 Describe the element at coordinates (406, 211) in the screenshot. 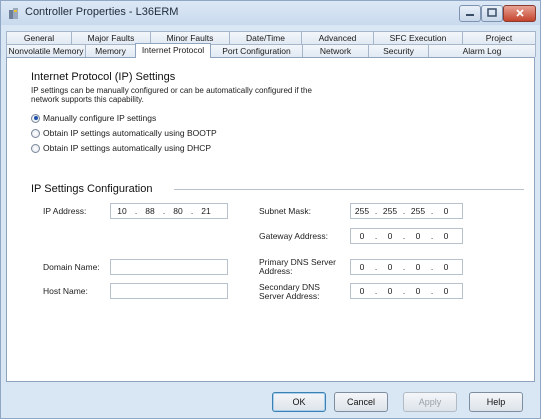

I see `subnet-mask-field: 255. 255. 255. 0` at that location.